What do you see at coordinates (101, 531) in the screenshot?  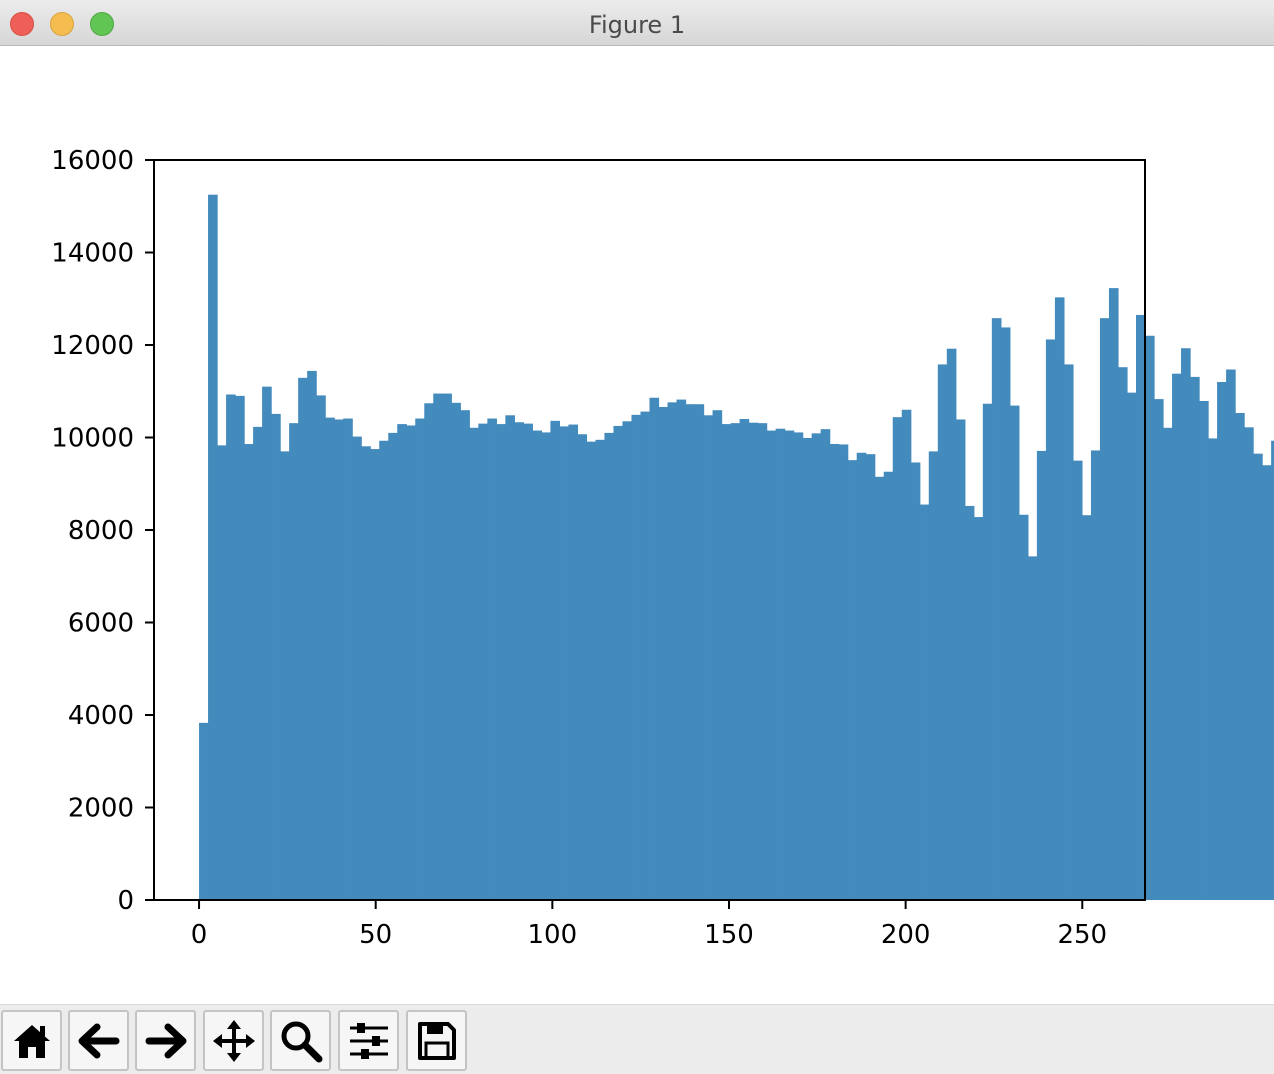 I see `y-tick-label: 8000` at bounding box center [101, 531].